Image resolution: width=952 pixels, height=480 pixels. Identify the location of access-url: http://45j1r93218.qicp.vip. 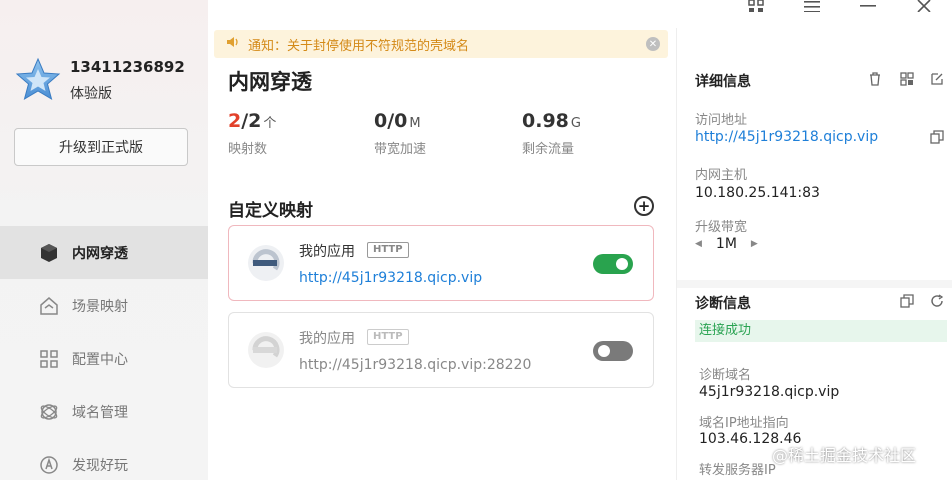
(786, 137).